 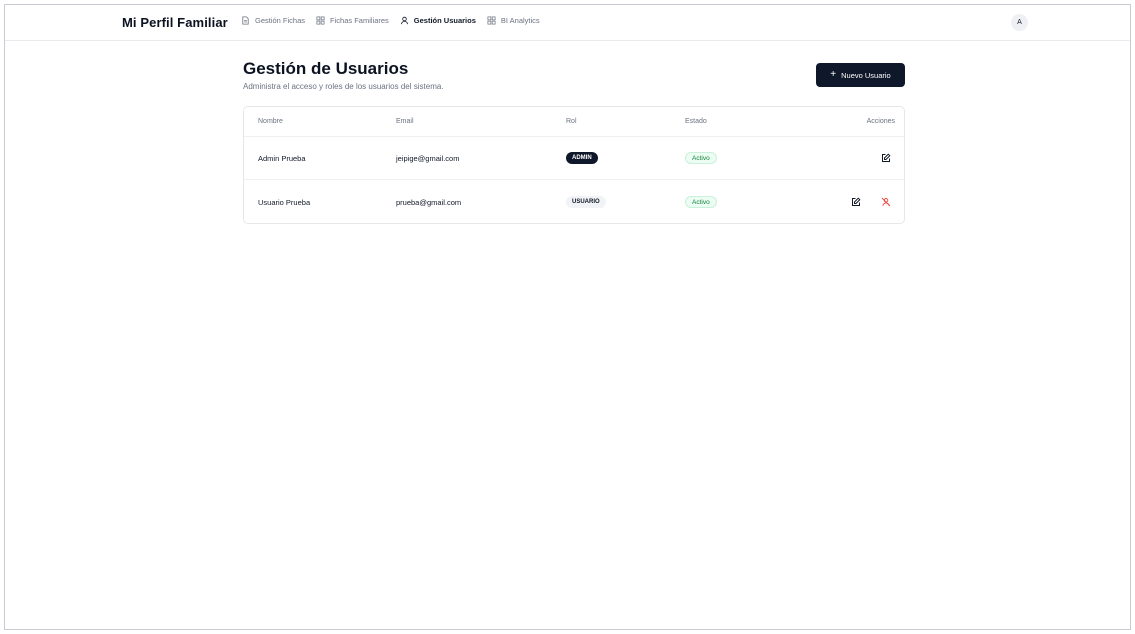 I want to click on user-avatar: A, so click(x=1019, y=22).